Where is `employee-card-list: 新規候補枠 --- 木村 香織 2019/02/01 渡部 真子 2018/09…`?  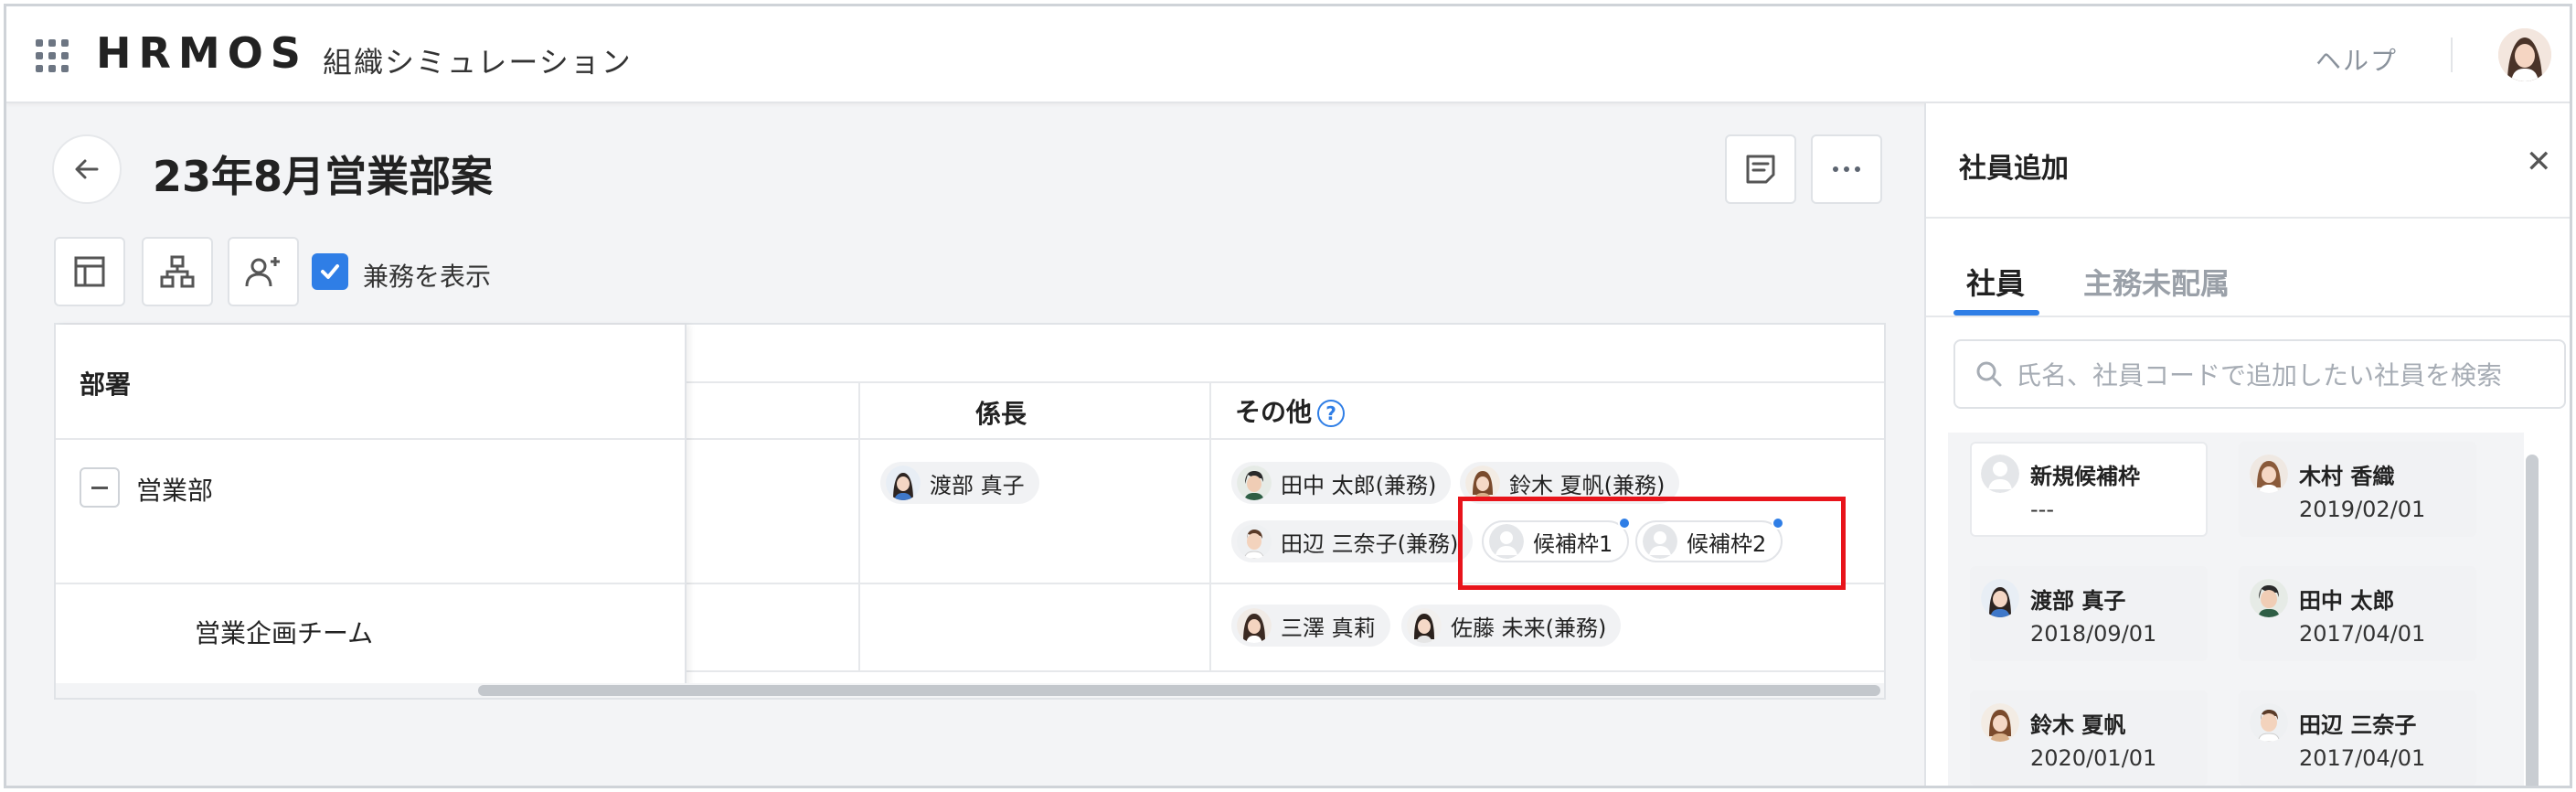 employee-card-list: 新規候補枠 --- 木村 香織 2019/02/01 渡部 真子 2018/09… is located at coordinates (2236, 609).